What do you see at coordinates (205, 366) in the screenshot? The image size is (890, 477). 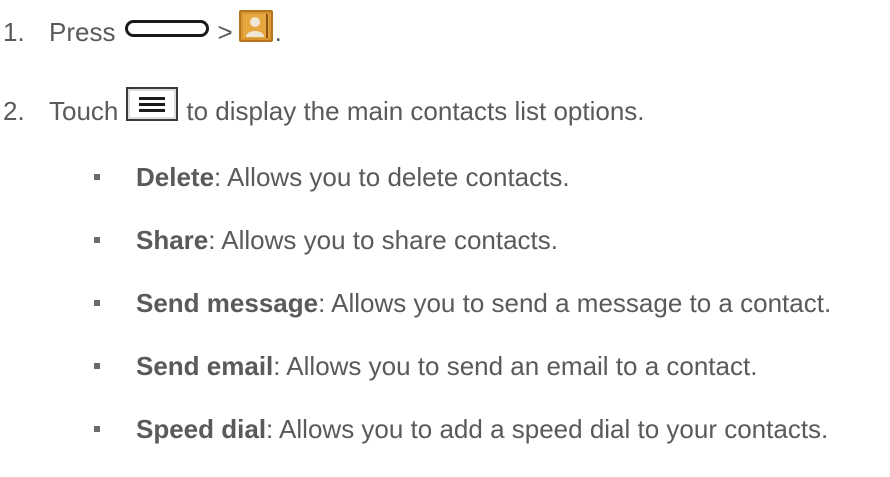 I see `option-term: Send email` at bounding box center [205, 366].